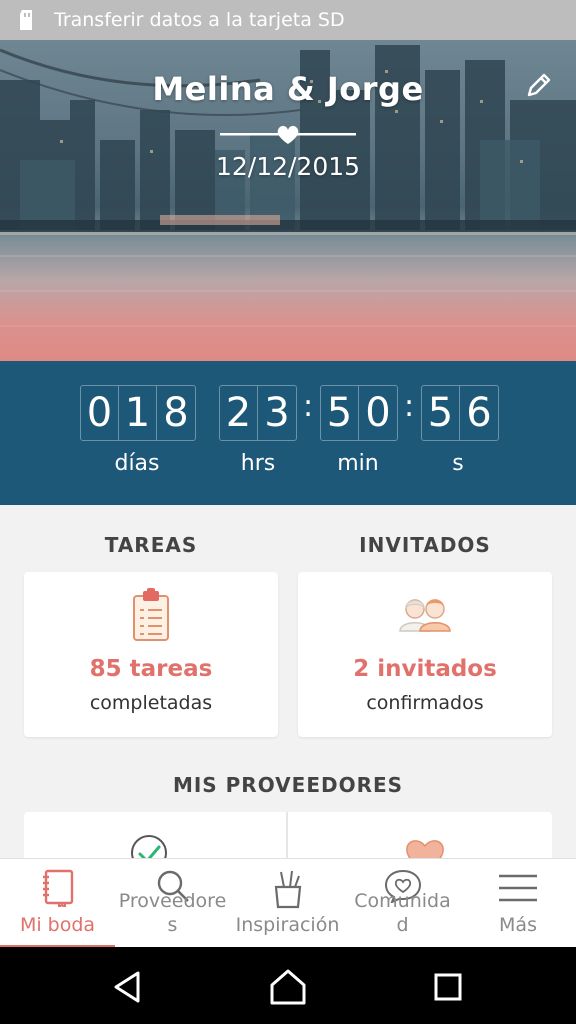 This screenshot has width=576, height=1024. Describe the element at coordinates (518, 888) in the screenshot. I see `hamburger-menu-icon` at that location.